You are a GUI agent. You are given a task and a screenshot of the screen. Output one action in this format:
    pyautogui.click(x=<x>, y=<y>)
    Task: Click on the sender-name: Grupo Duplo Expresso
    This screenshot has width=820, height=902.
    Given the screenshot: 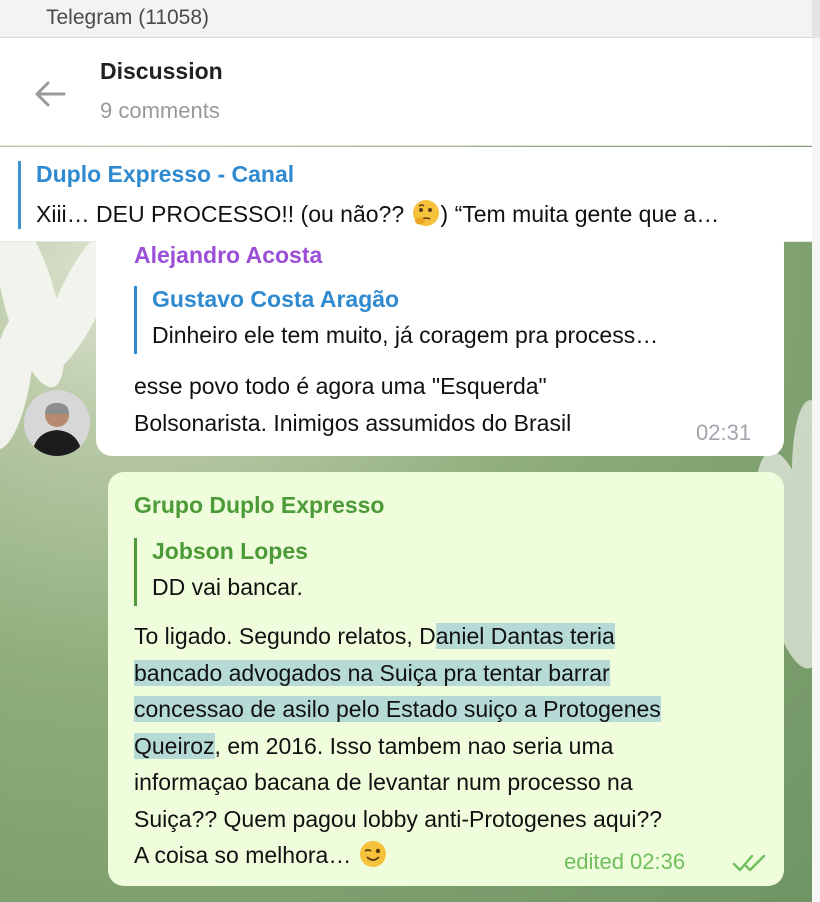 What is the action you would take?
    pyautogui.click(x=259, y=505)
    